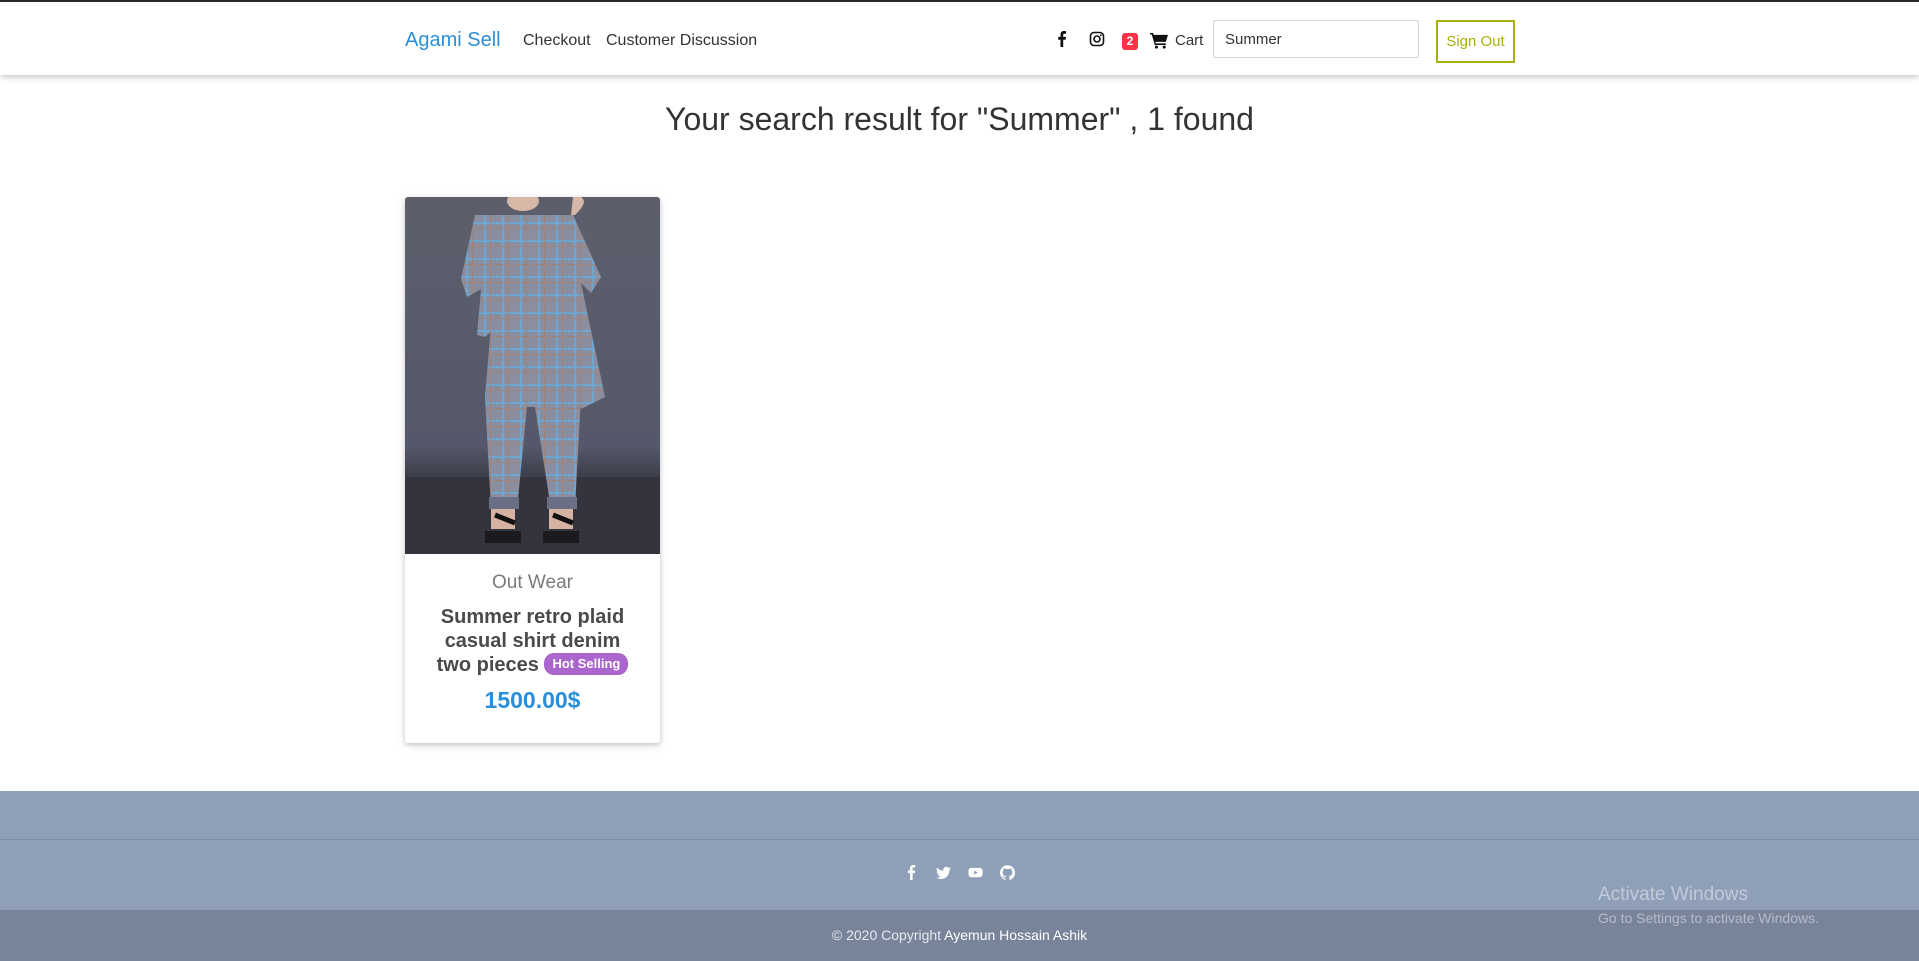  What do you see at coordinates (1708, 918) in the screenshot?
I see `watermark-subtitle: Go to Settings to activate Windows.` at bounding box center [1708, 918].